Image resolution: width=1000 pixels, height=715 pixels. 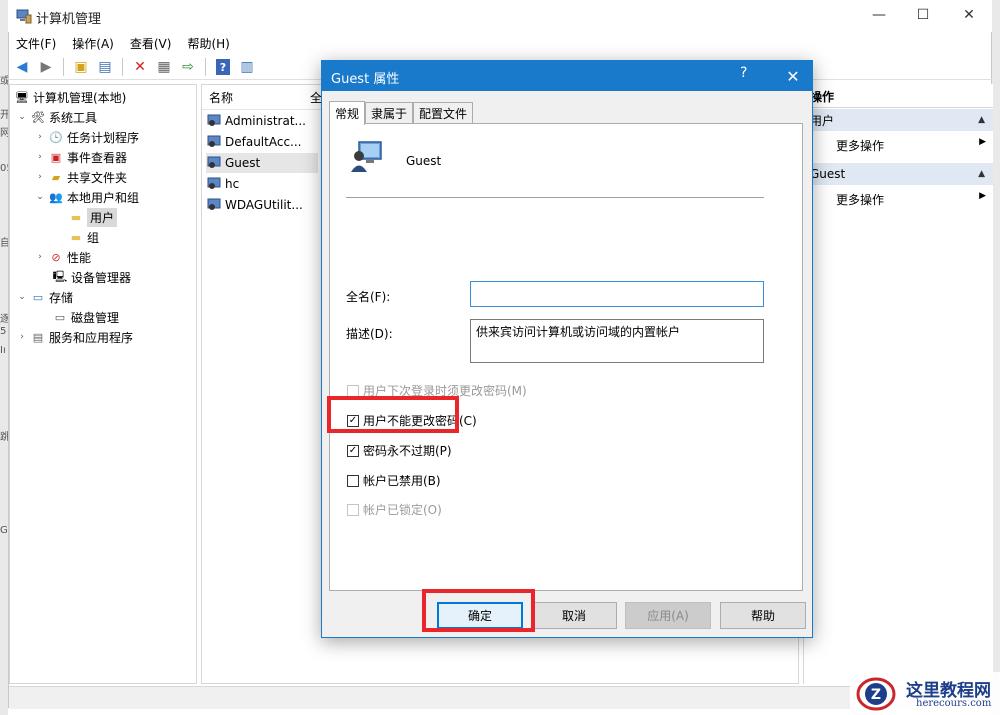 What do you see at coordinates (56, 117) in the screenshot?
I see `tree-item-system-tools: ⌄ 🛠 系统工具` at bounding box center [56, 117].